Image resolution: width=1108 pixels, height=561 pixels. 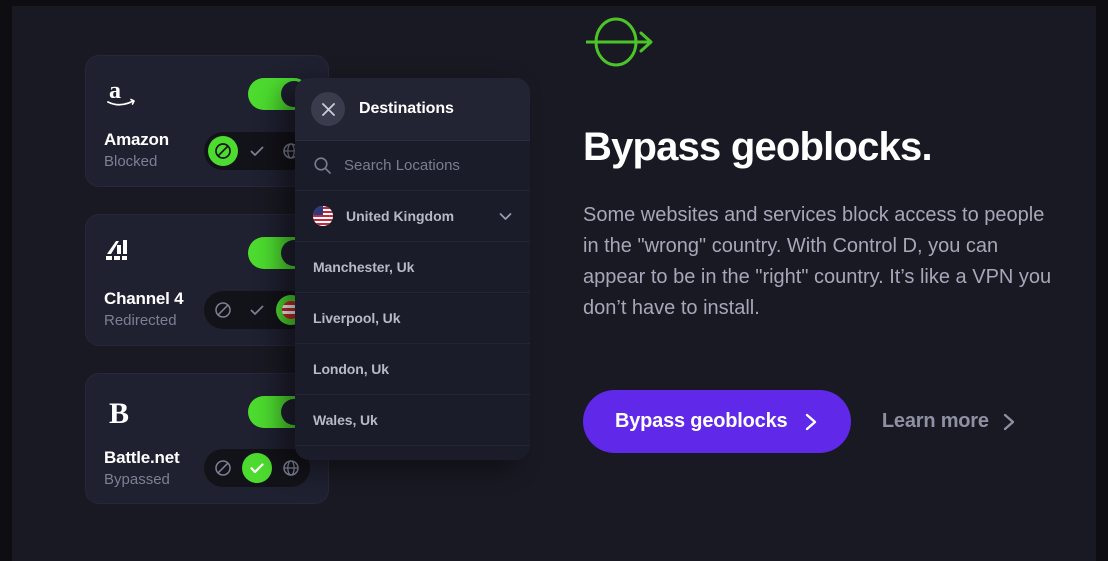 What do you see at coordinates (328, 109) in the screenshot?
I see `close-icon` at bounding box center [328, 109].